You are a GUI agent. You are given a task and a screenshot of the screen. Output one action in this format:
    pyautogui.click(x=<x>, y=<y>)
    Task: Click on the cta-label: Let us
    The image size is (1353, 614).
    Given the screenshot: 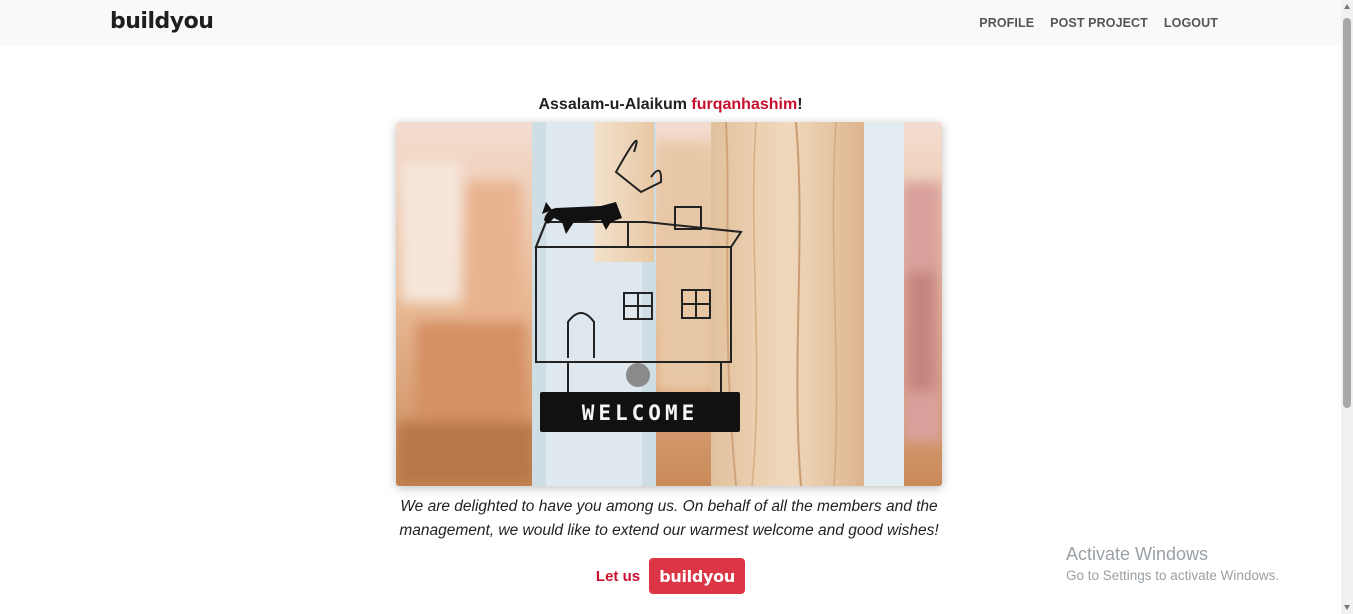 What is the action you would take?
    pyautogui.click(x=618, y=576)
    